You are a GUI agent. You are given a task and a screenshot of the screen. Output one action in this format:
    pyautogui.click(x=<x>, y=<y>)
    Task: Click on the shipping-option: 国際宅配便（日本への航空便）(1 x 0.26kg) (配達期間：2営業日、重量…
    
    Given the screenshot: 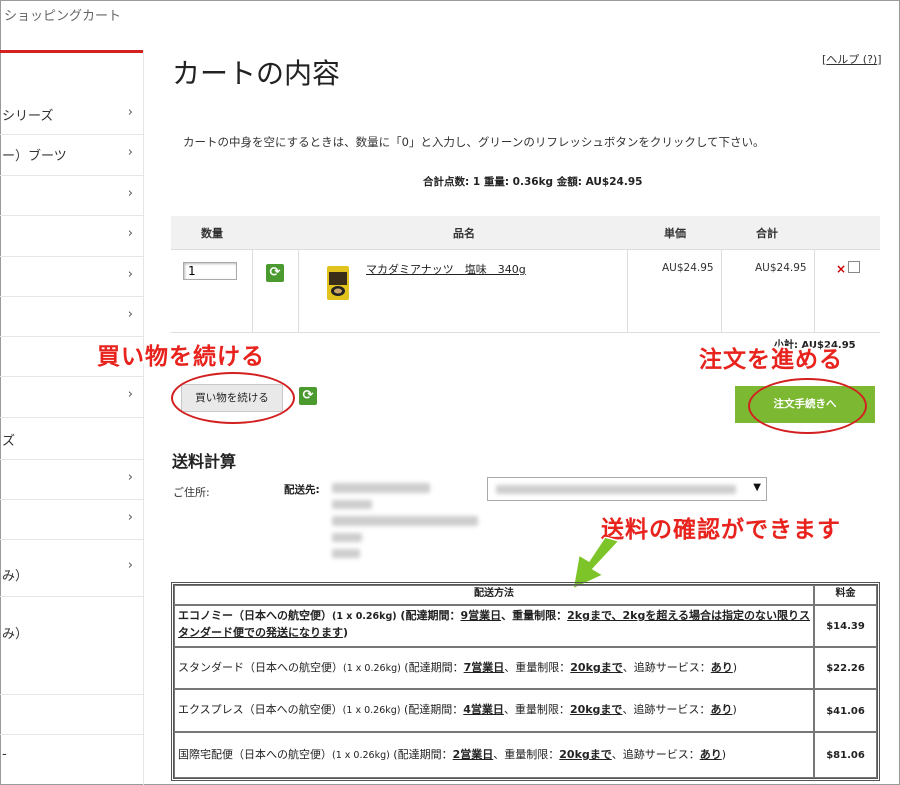 What is the action you would take?
    pyautogui.click(x=494, y=755)
    